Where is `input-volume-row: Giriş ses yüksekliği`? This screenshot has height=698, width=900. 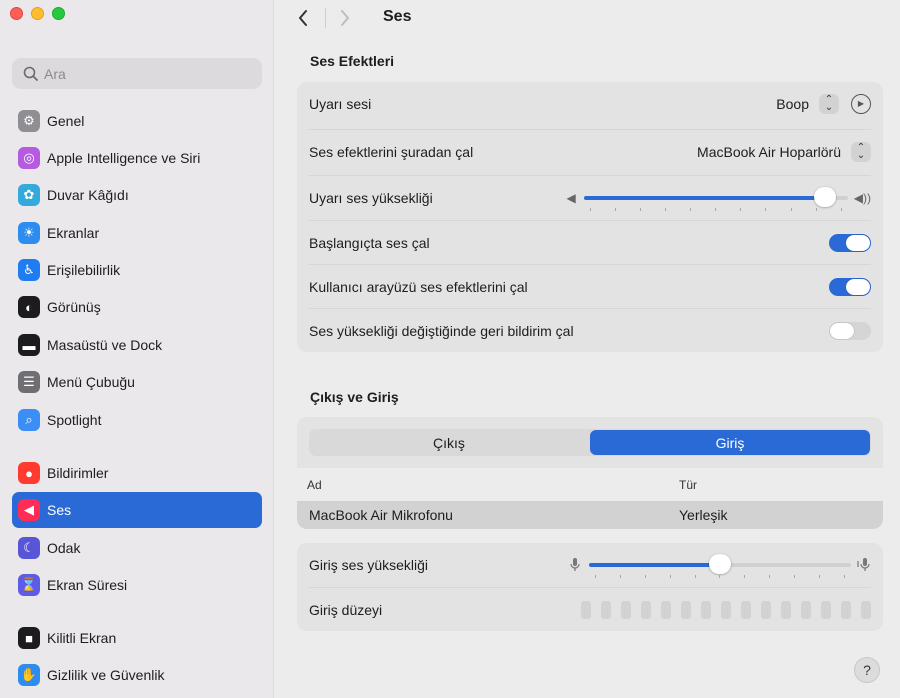
input-volume-row: Giriş ses yüksekliği is located at coordinates (590, 564).